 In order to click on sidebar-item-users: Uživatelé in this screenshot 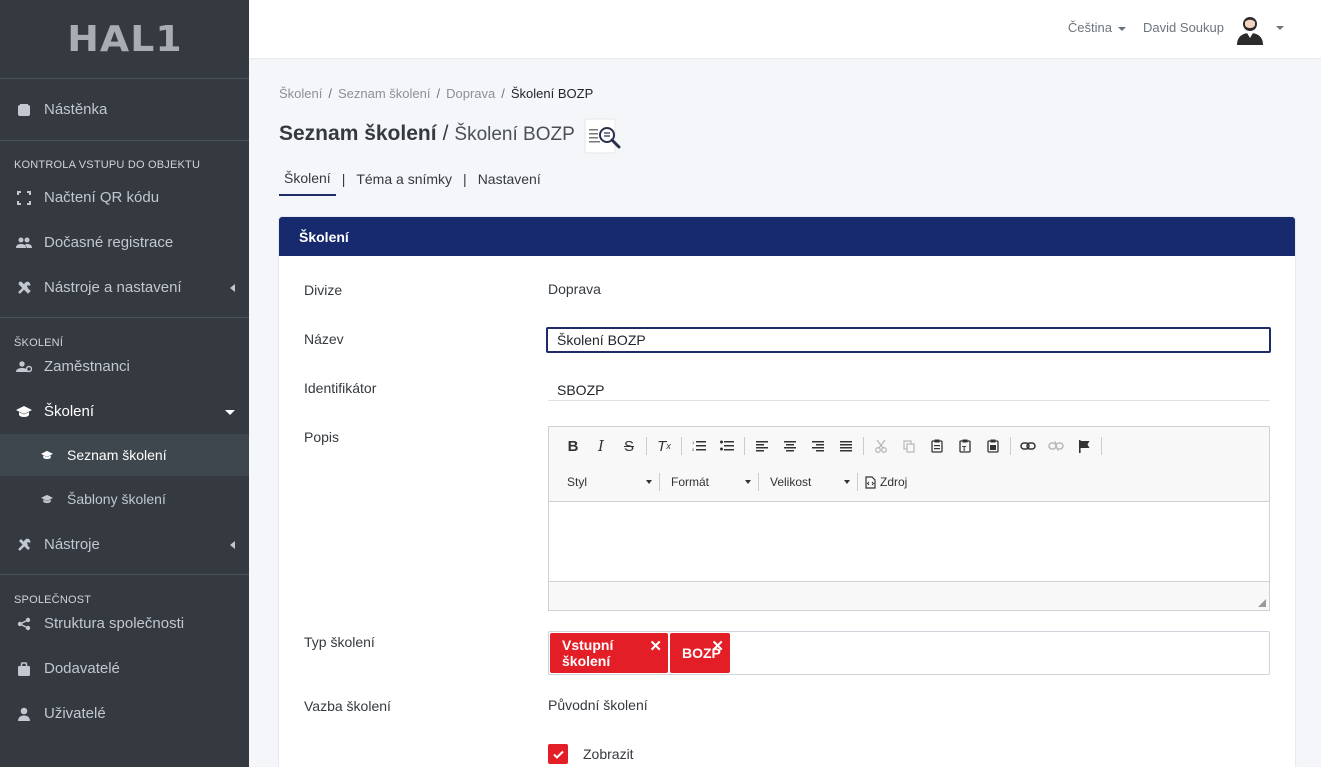, I will do `click(124, 713)`.